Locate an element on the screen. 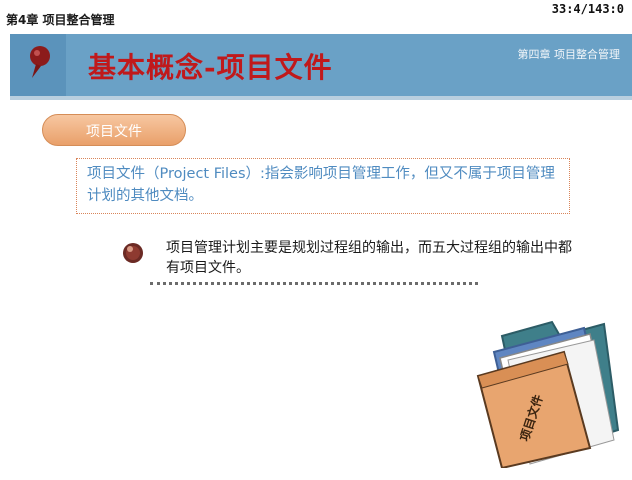 The image size is (632, 480). chapter-label: 第4章 项目整合管理 is located at coordinates (60, 20).